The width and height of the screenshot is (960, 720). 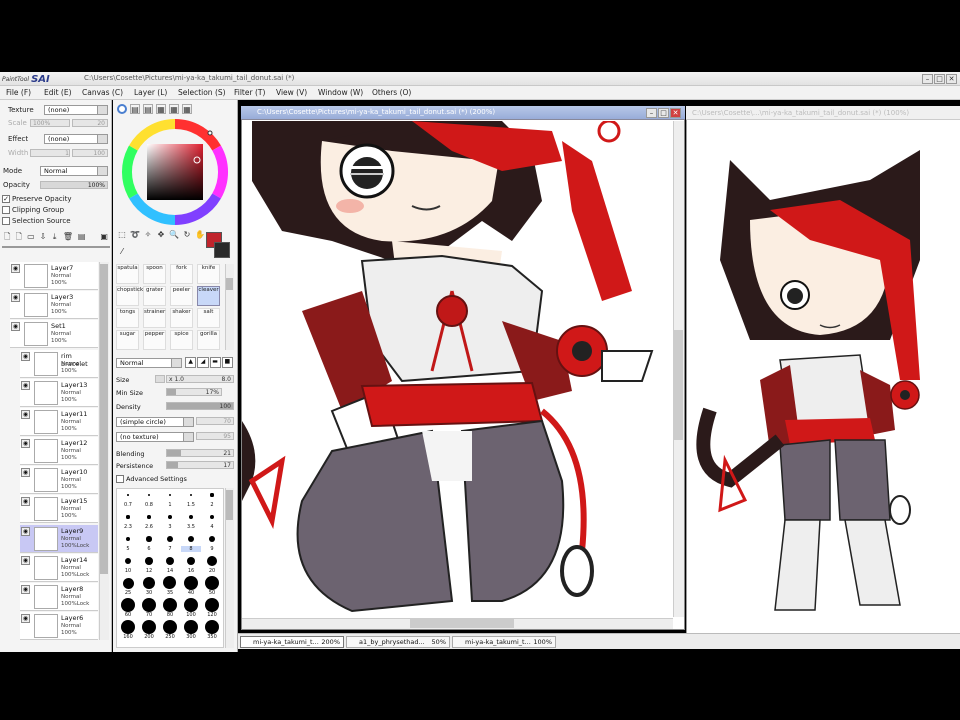 What do you see at coordinates (292, 642) in the screenshot?
I see `doc-tab-1: mi-ya-ka_takumi_t... 200%` at bounding box center [292, 642].